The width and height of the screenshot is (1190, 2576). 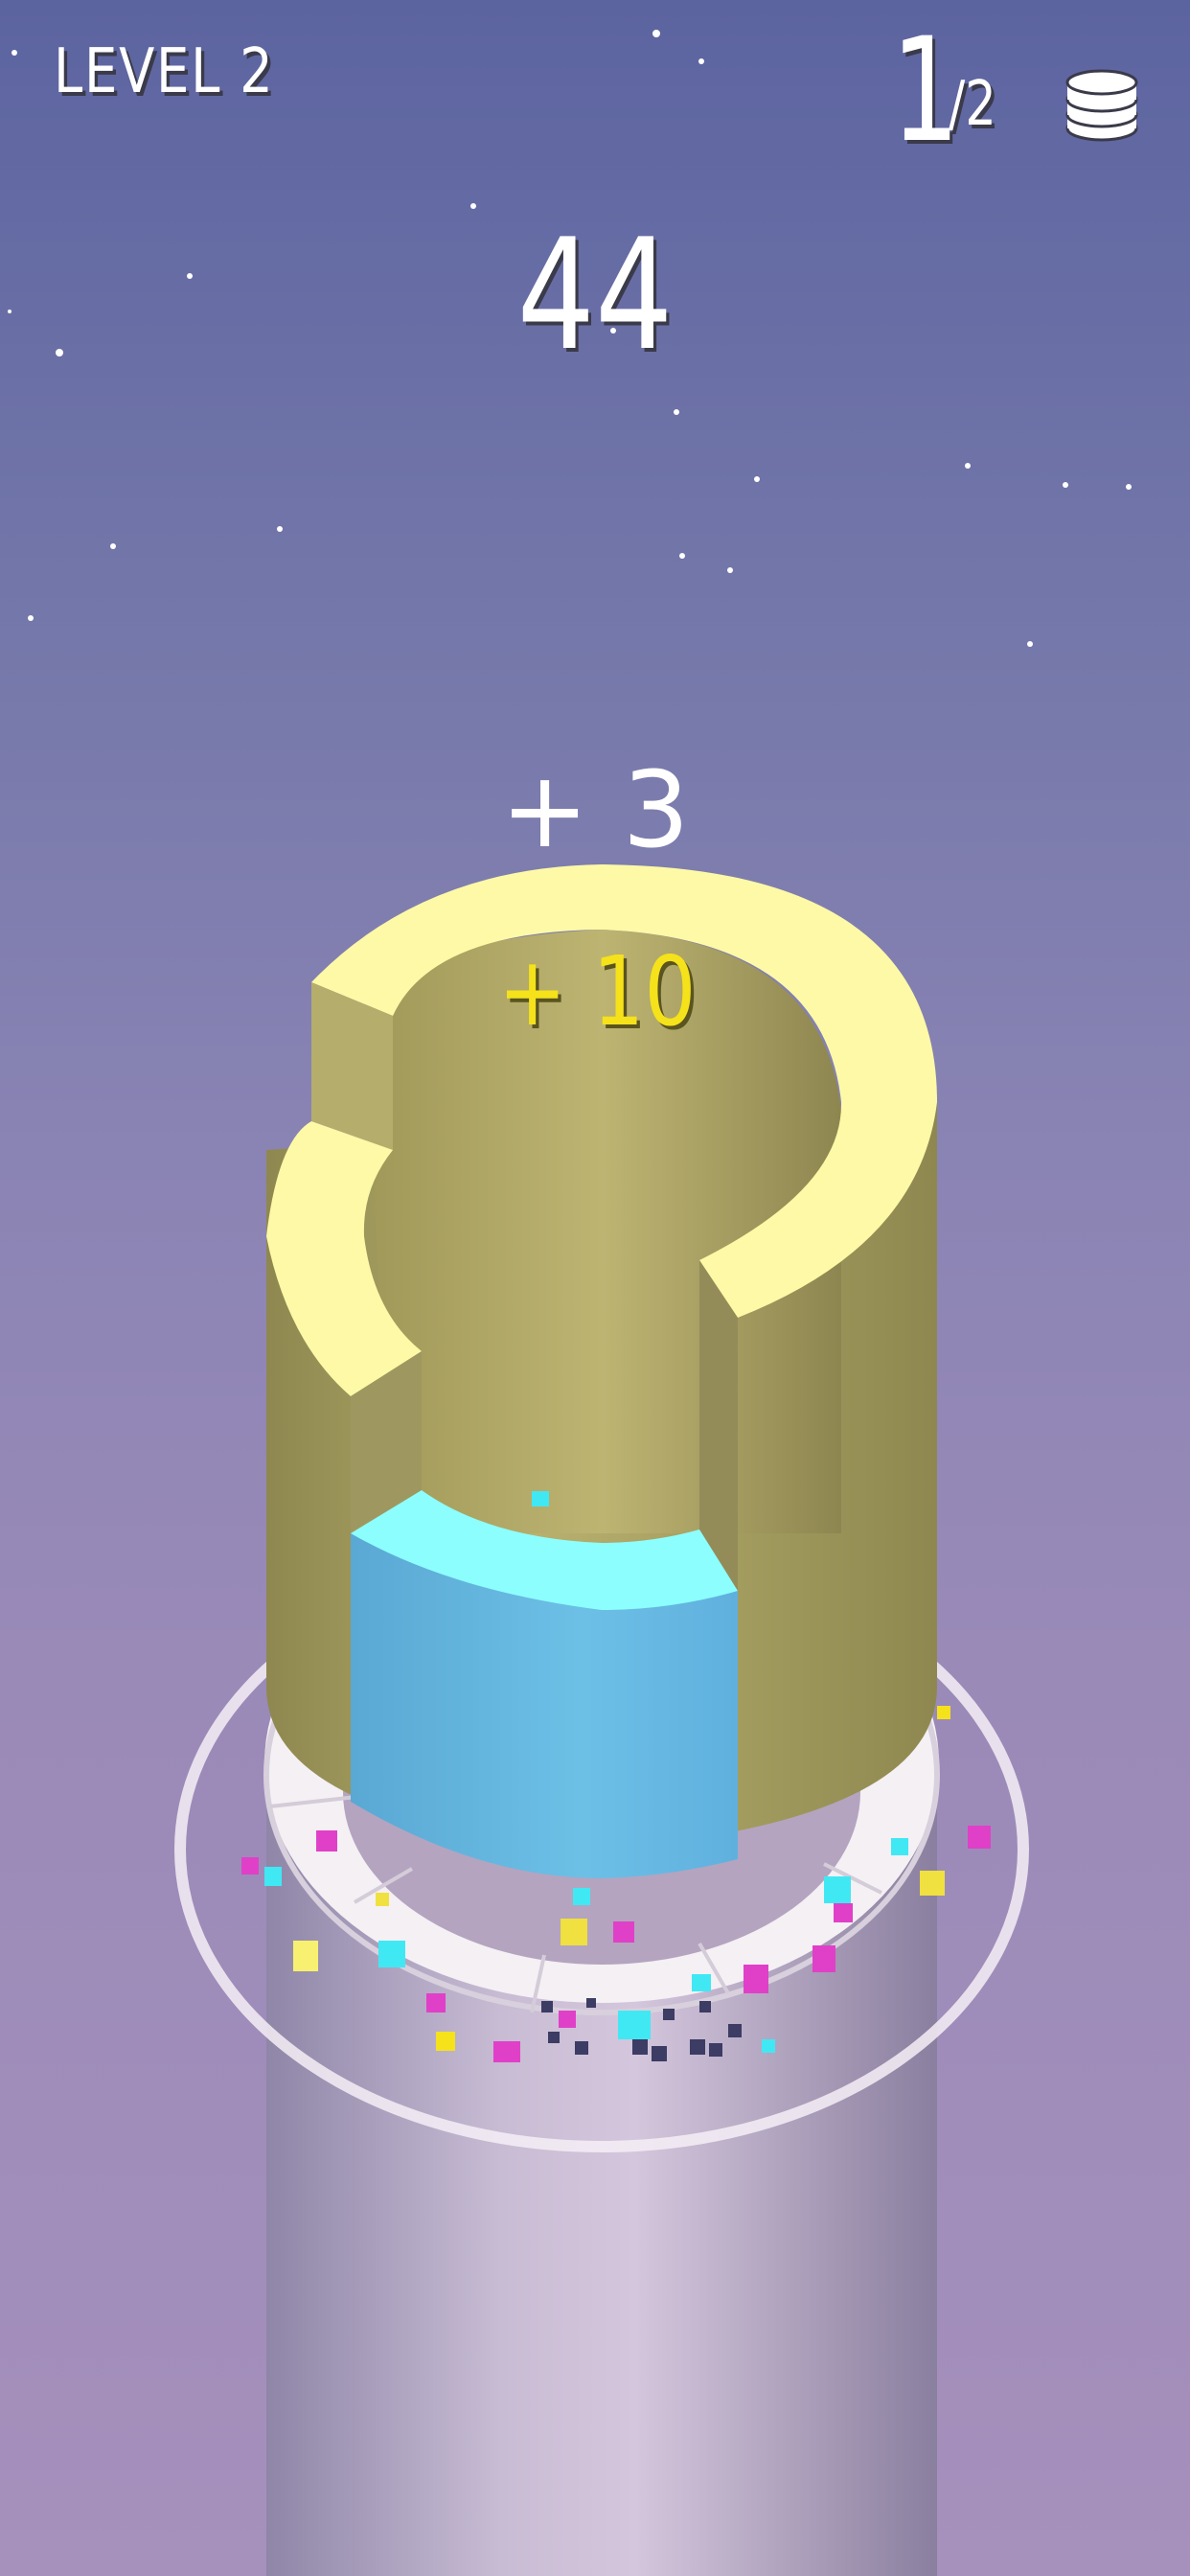 What do you see at coordinates (1101, 105) in the screenshot?
I see `coin-stack-icon` at bounding box center [1101, 105].